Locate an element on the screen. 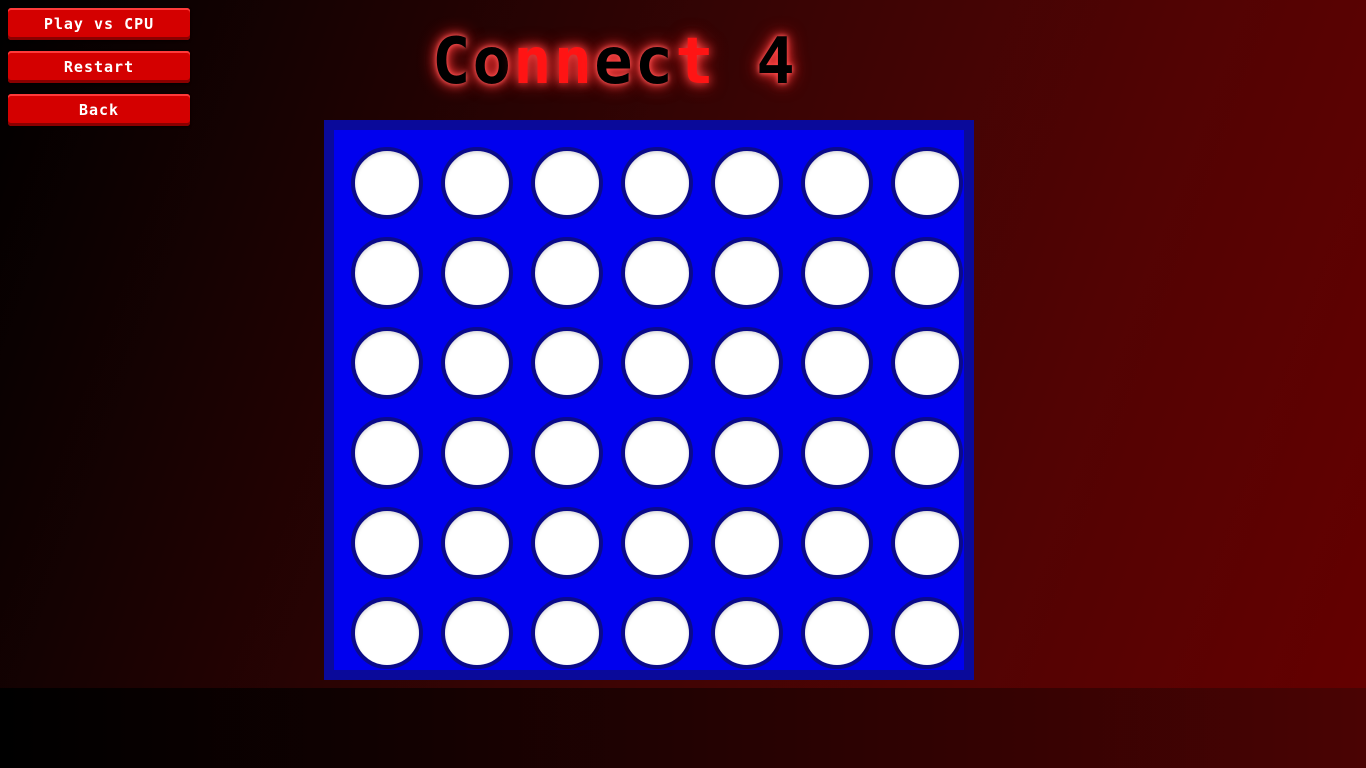 The width and height of the screenshot is (1366, 768). game-title: Connect 4 is located at coordinates (614, 62).